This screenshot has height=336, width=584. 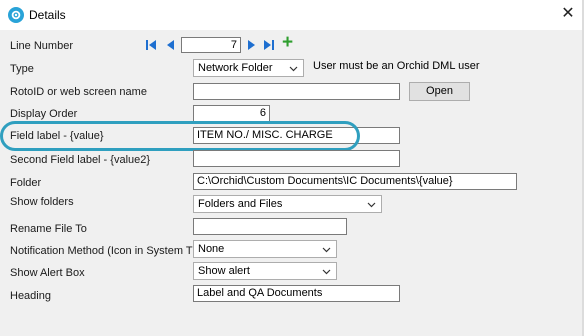 I want to click on notification-method-select: None, so click(x=265, y=249).